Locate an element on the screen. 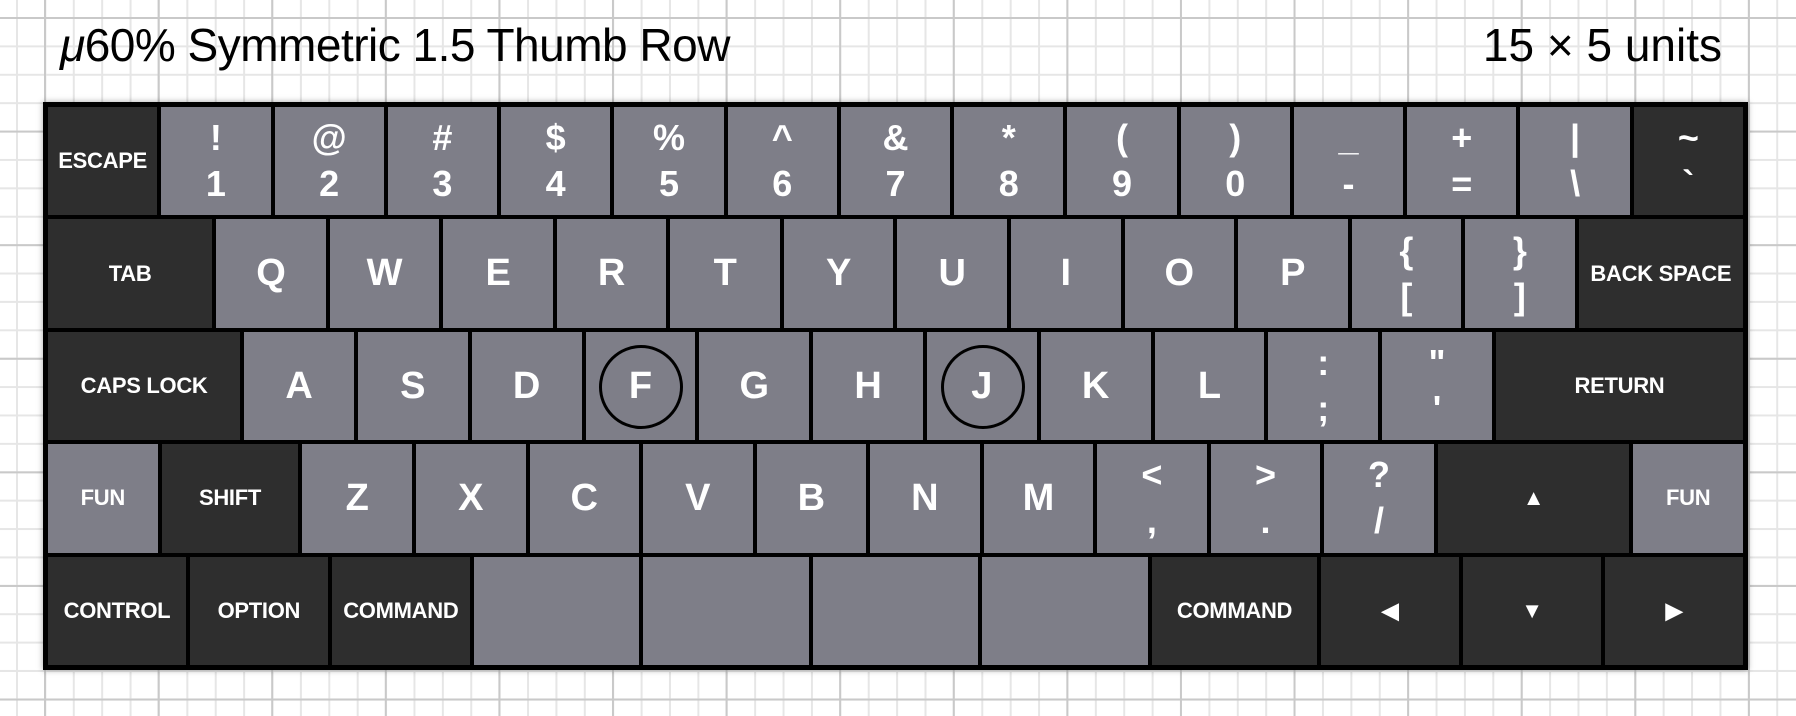 The image size is (1796, 716). key-t: T is located at coordinates (725, 273).